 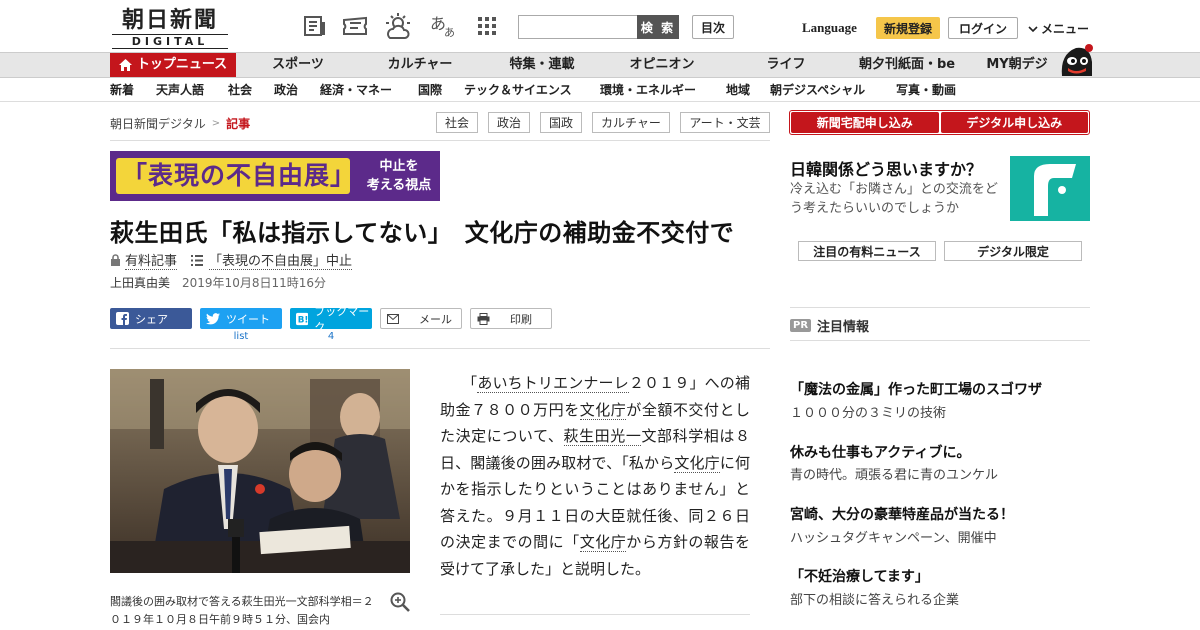 What do you see at coordinates (399, 185) in the screenshot?
I see `banner-subtitle-line2: 考える視点` at bounding box center [399, 185].